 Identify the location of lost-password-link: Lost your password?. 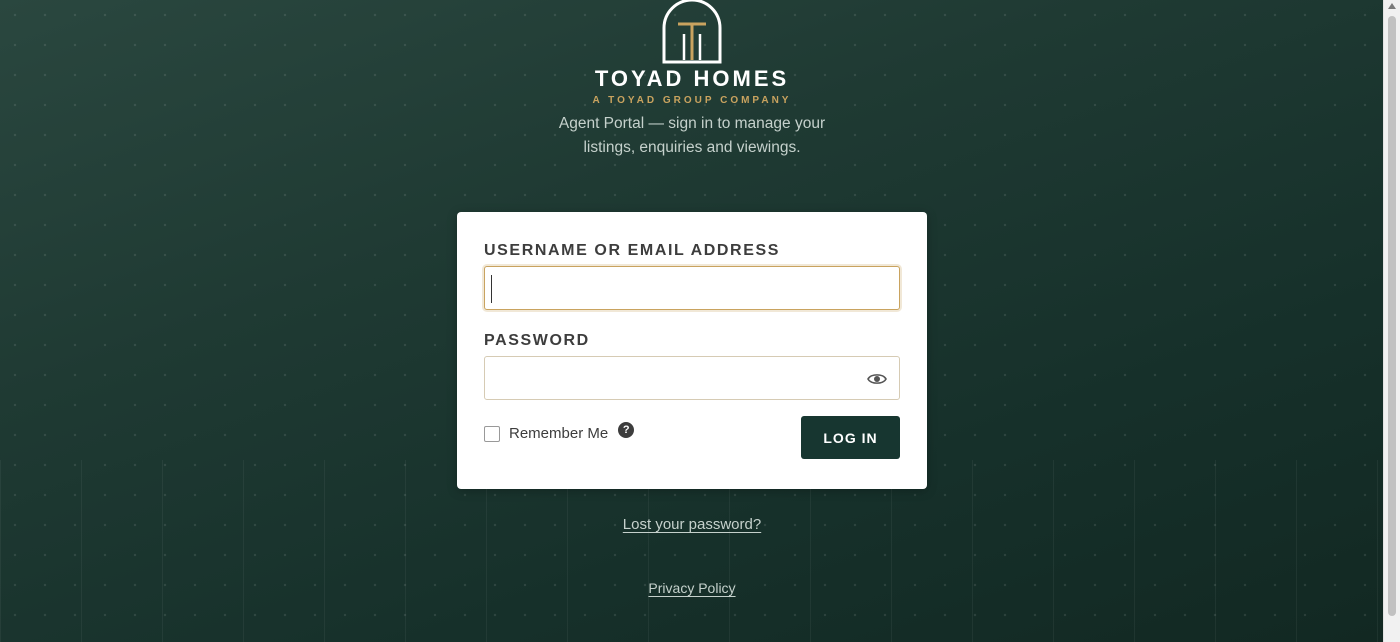
(692, 524).